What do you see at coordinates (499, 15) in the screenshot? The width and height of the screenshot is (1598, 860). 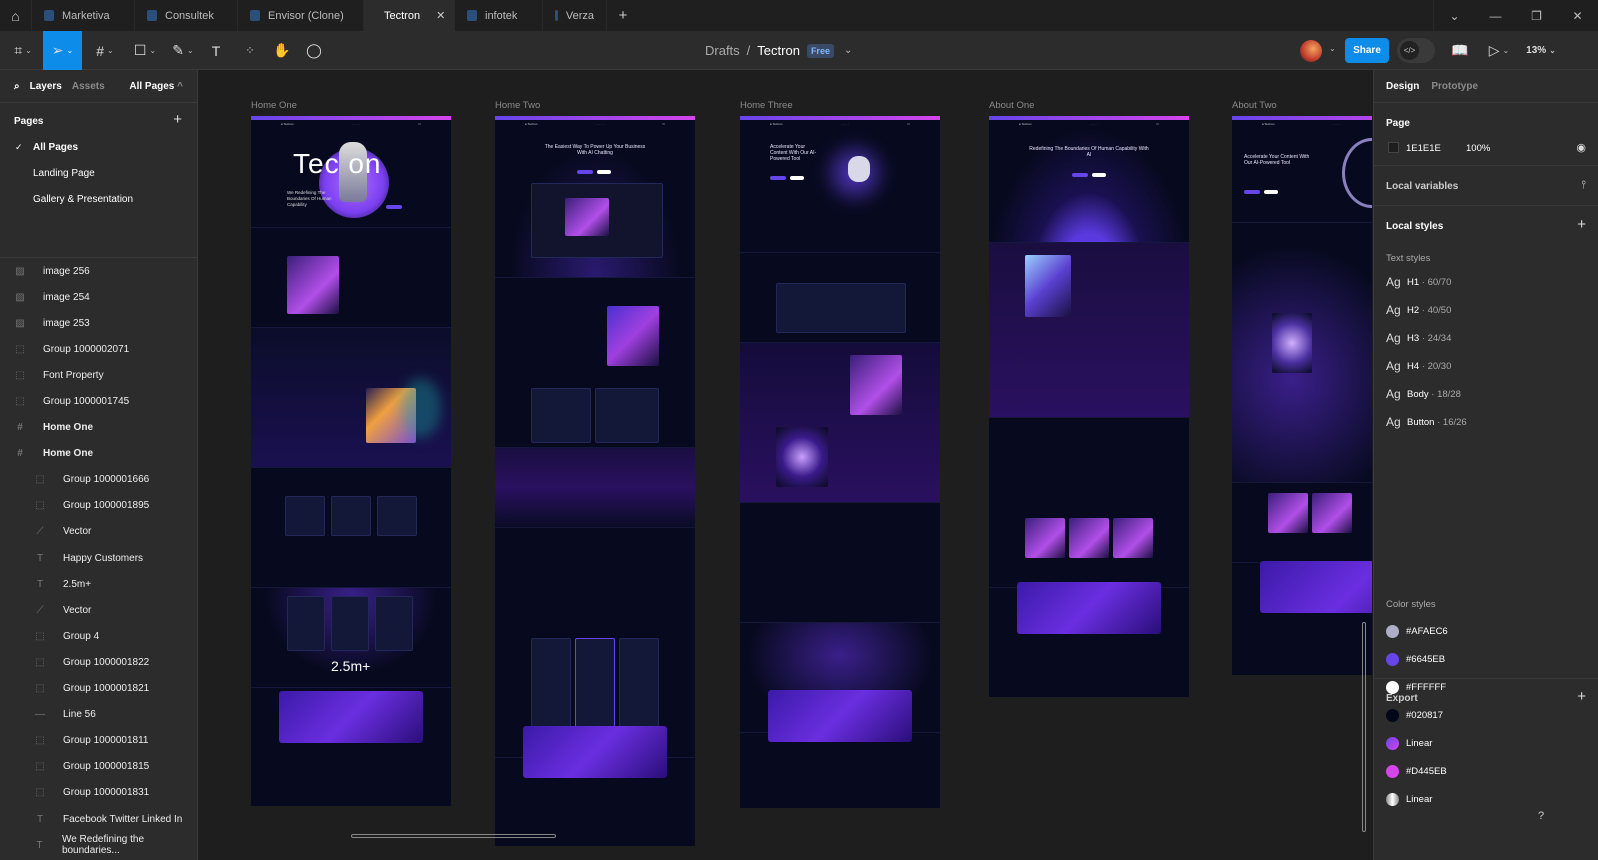 I see `tab-infotek: infotek` at bounding box center [499, 15].